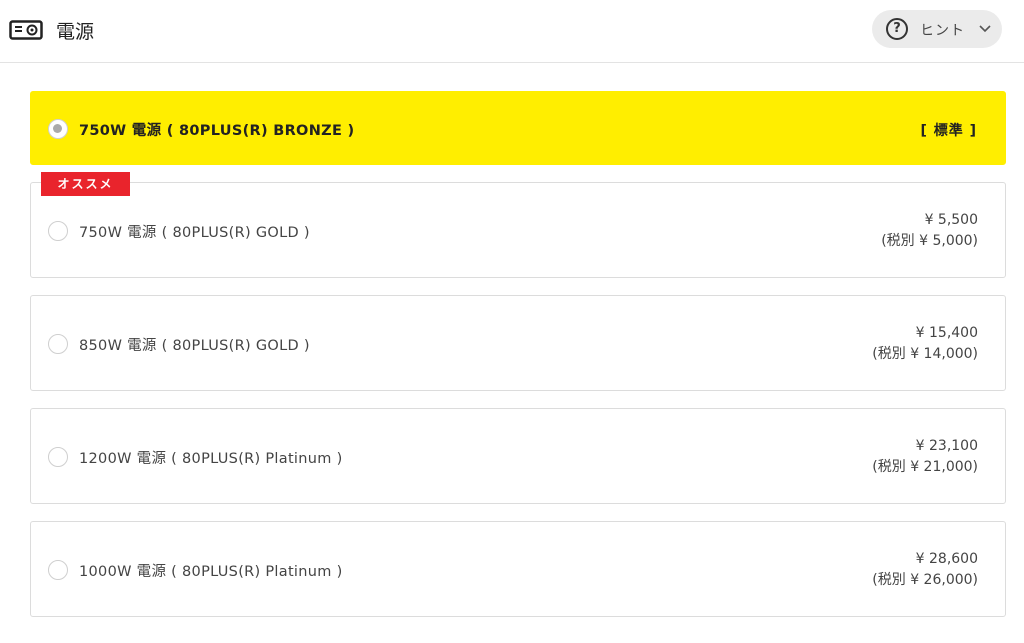 This screenshot has height=643, width=1024. What do you see at coordinates (211, 572) in the screenshot?
I see `option-label: 1000W 電源 ( 80PLUS(R) Platinum )` at bounding box center [211, 572].